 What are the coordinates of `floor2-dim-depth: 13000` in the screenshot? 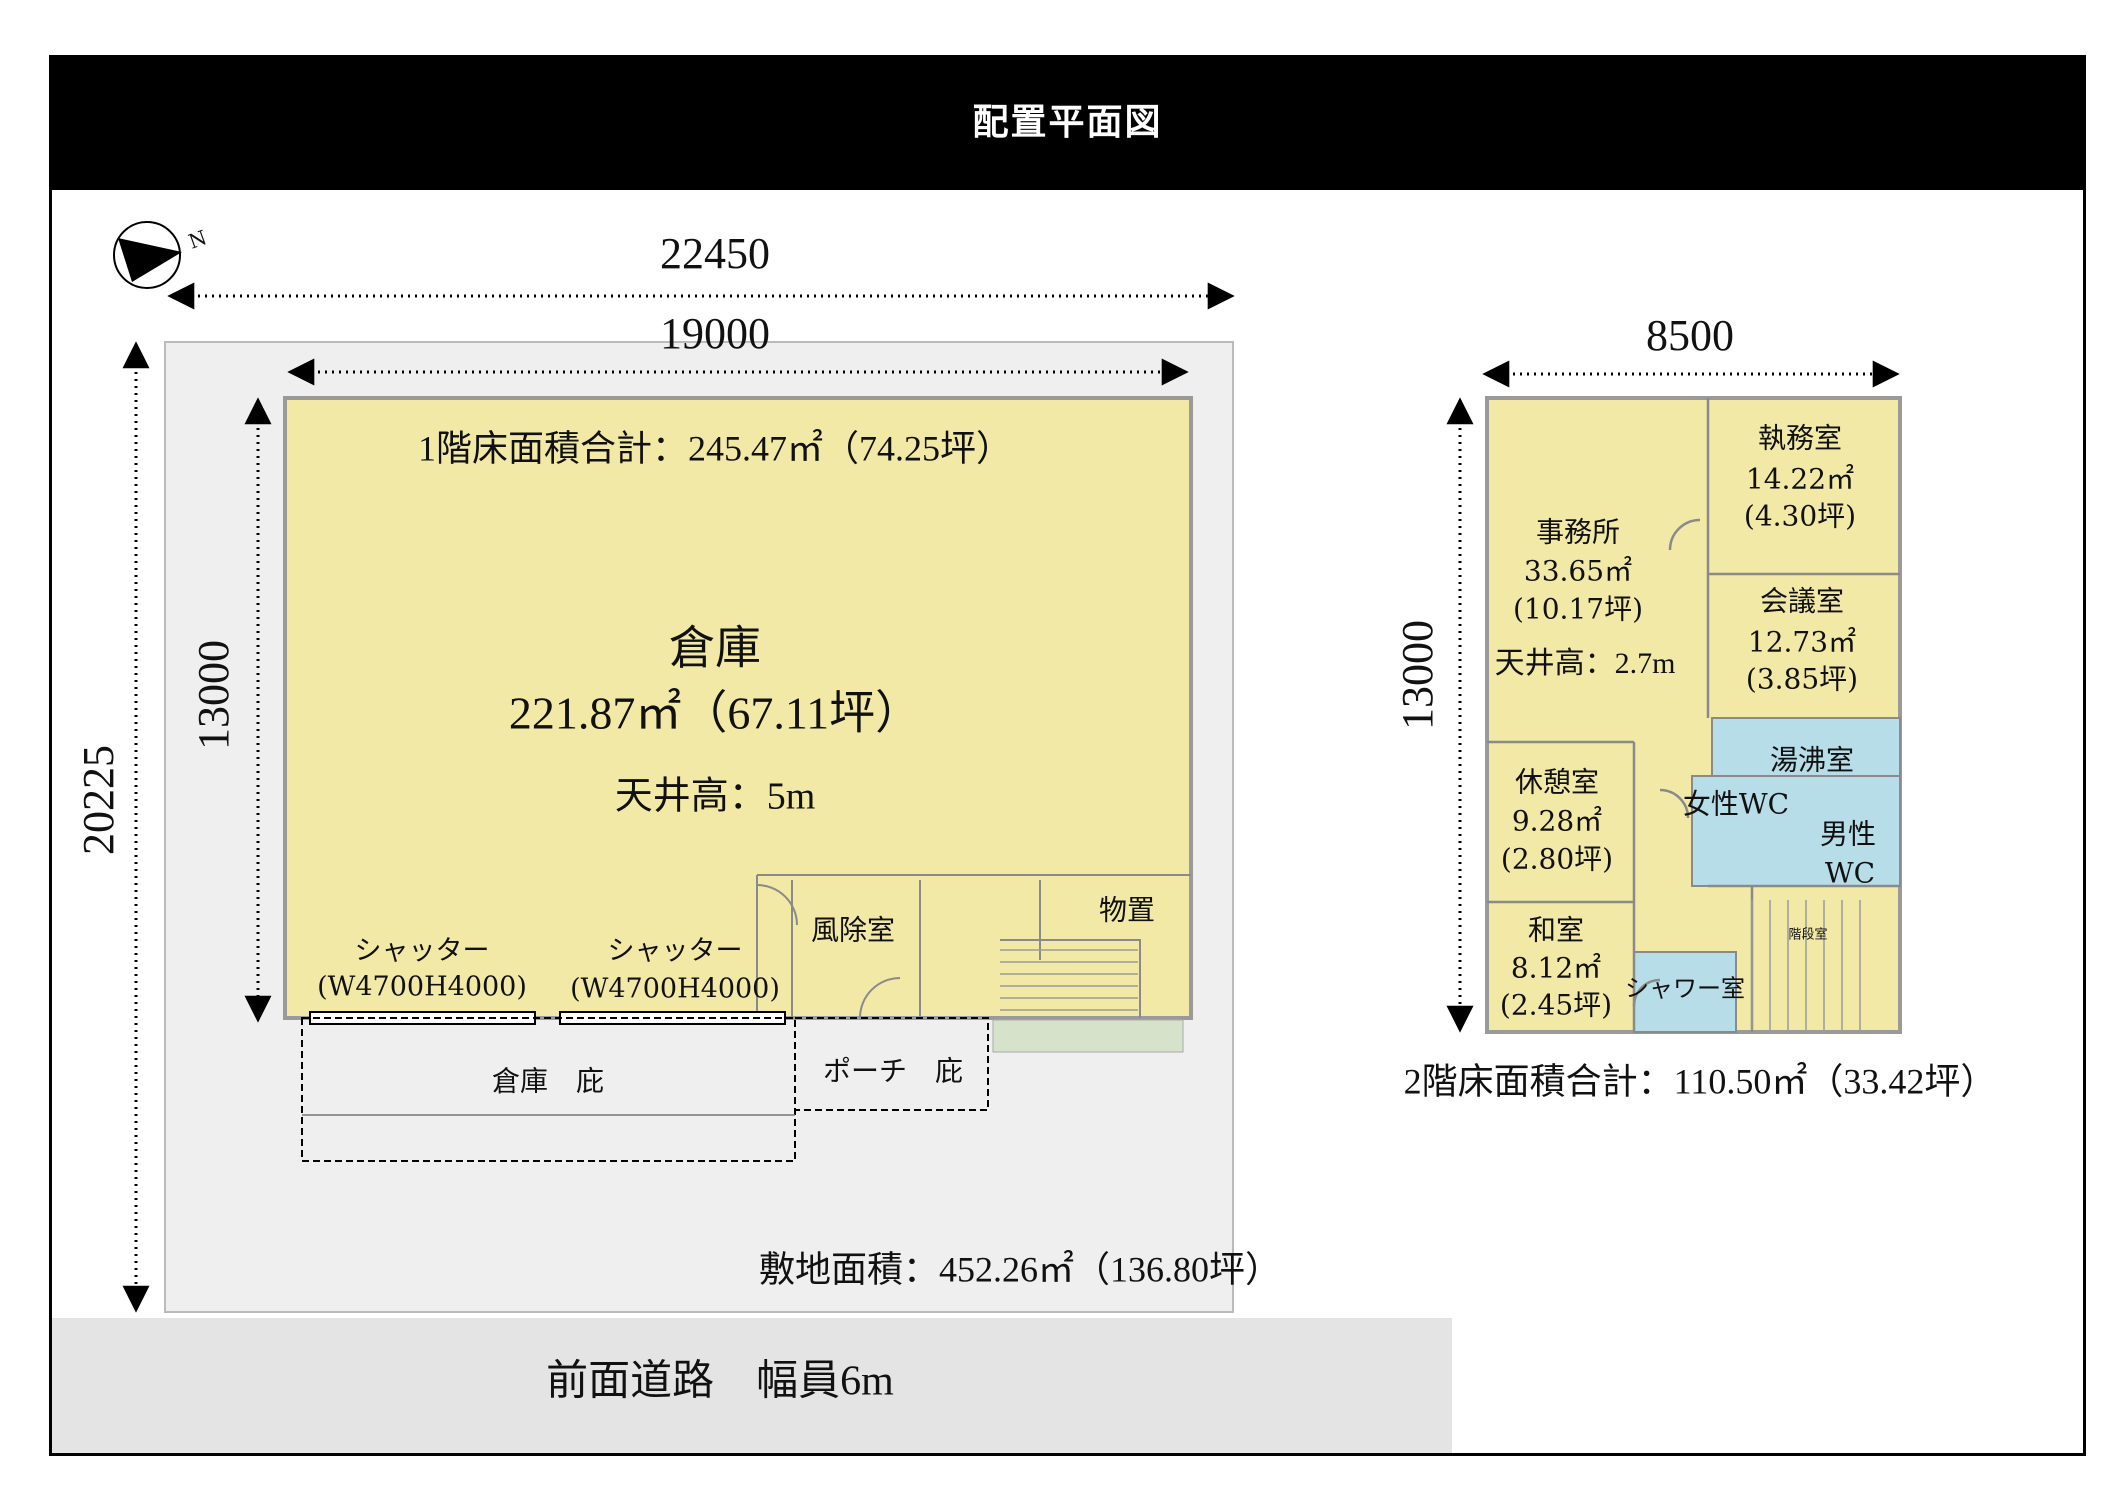 It's located at (1417, 675).